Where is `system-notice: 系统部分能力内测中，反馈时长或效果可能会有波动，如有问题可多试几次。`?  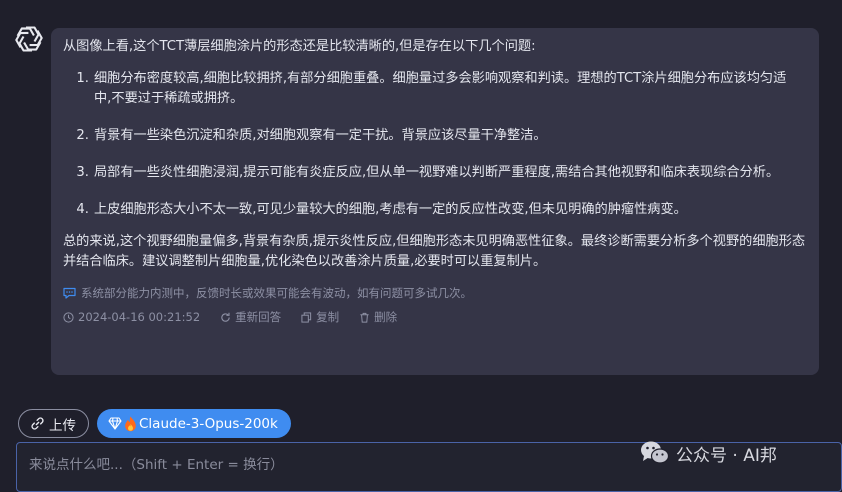 system-notice: 系统部分能力内测中，反馈时长或效果可能会有波动，如有问题可多试几次。 is located at coordinates (435, 293).